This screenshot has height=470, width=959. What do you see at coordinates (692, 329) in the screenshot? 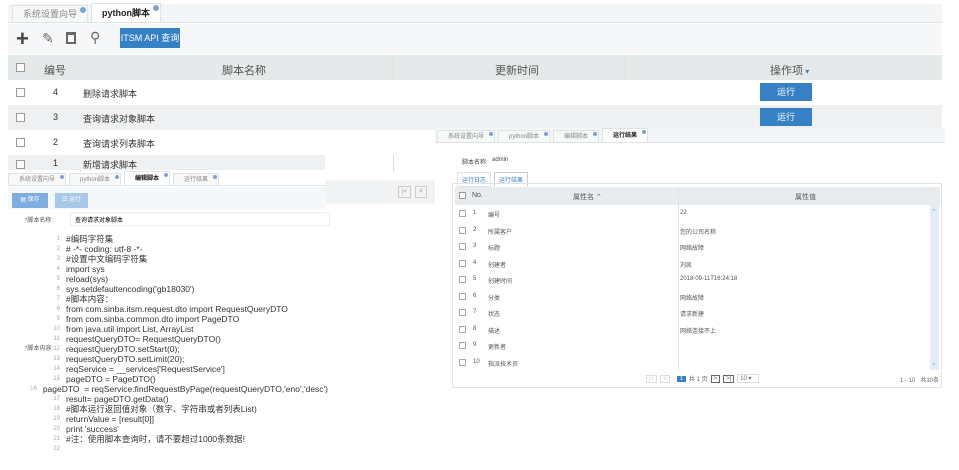
I see `table-row: 8 描述 网络连接不上` at bounding box center [692, 329].